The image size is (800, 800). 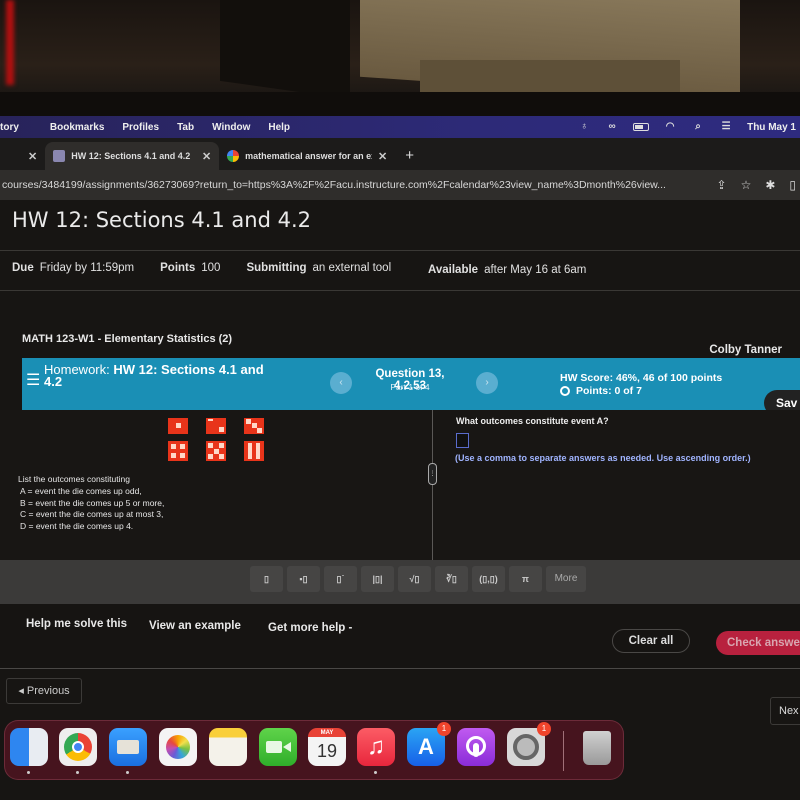 I want to click on hamburger-menu-icon: ☰, so click(x=33, y=380).